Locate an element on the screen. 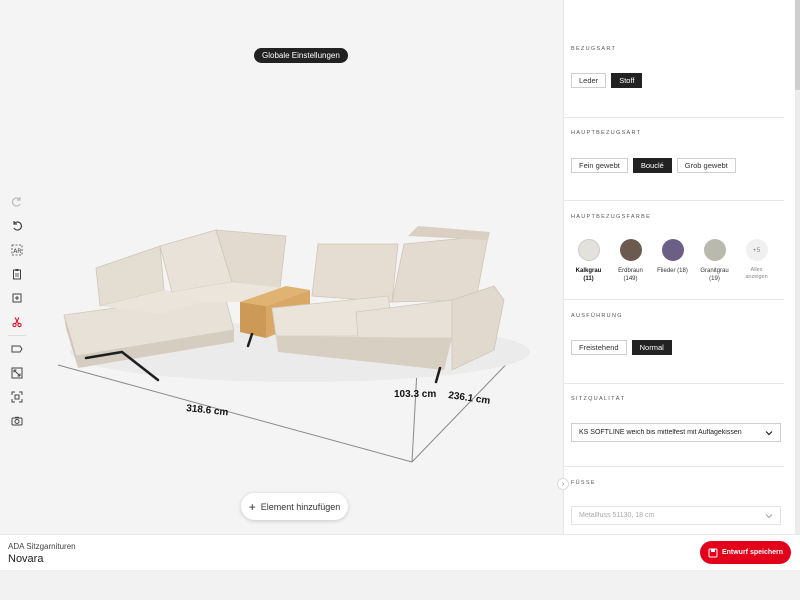  swatch-flieder: Flieder (18) is located at coordinates (672, 261).